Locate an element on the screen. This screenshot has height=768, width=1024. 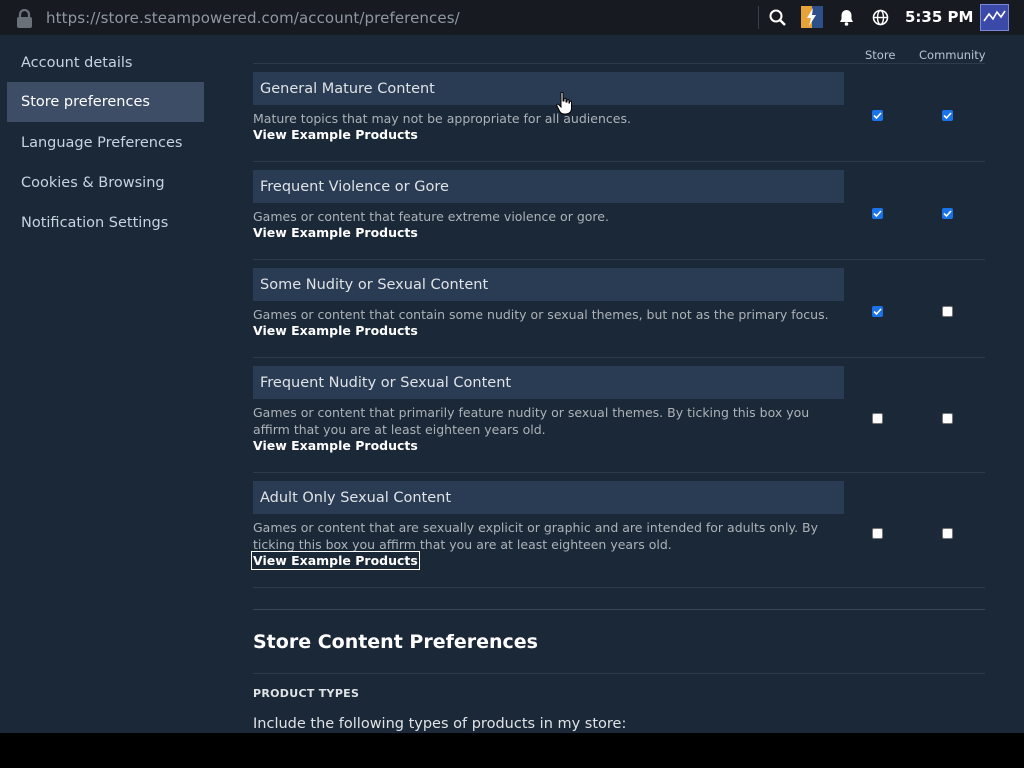
sidebar-item-label: Notification Settings is located at coordinates (95, 223).